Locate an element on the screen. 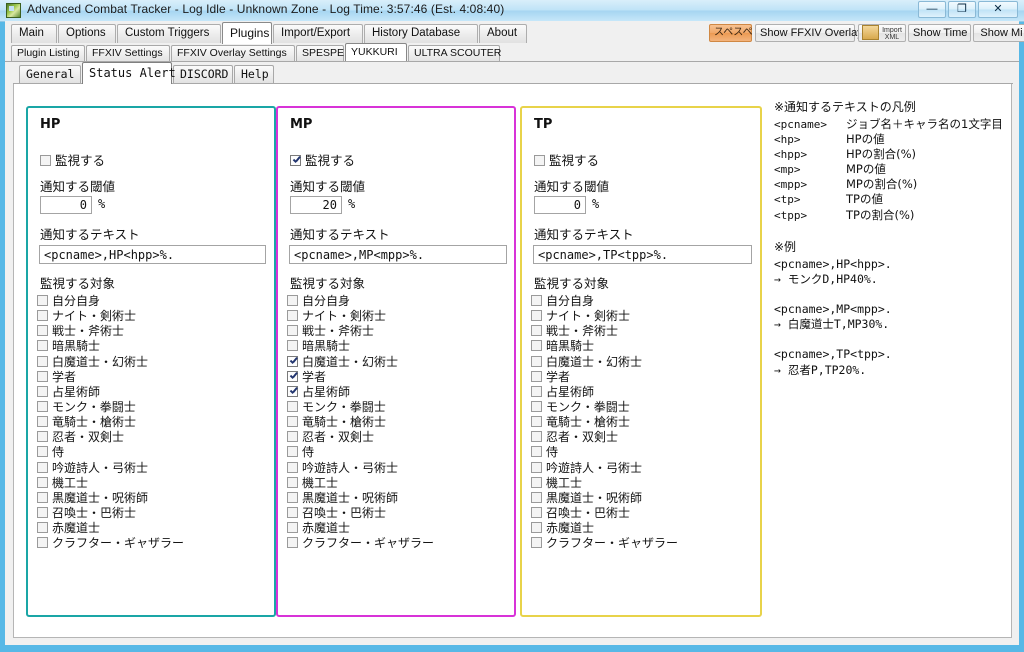  job-checkbox-tp-13: 黒魔道士・呪術師 is located at coordinates (643, 498).